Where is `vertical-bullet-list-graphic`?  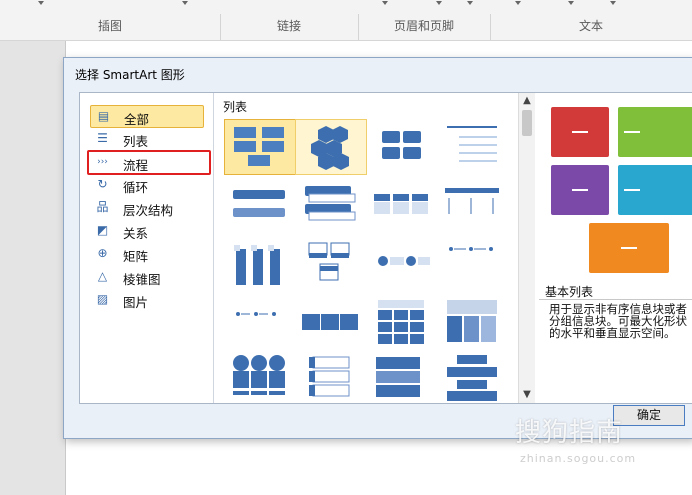 vertical-bullet-list-graphic is located at coordinates (259, 203).